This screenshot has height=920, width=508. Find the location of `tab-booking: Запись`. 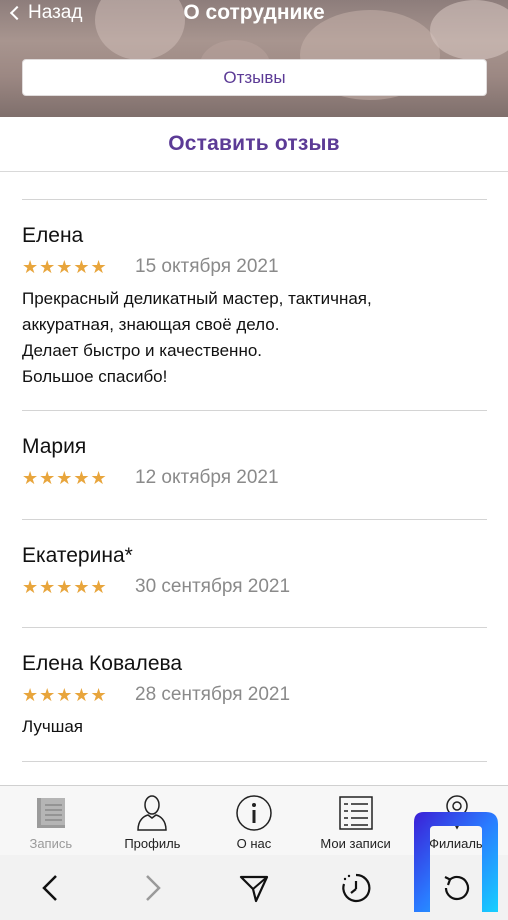

tab-booking: Запись is located at coordinates (51, 820).